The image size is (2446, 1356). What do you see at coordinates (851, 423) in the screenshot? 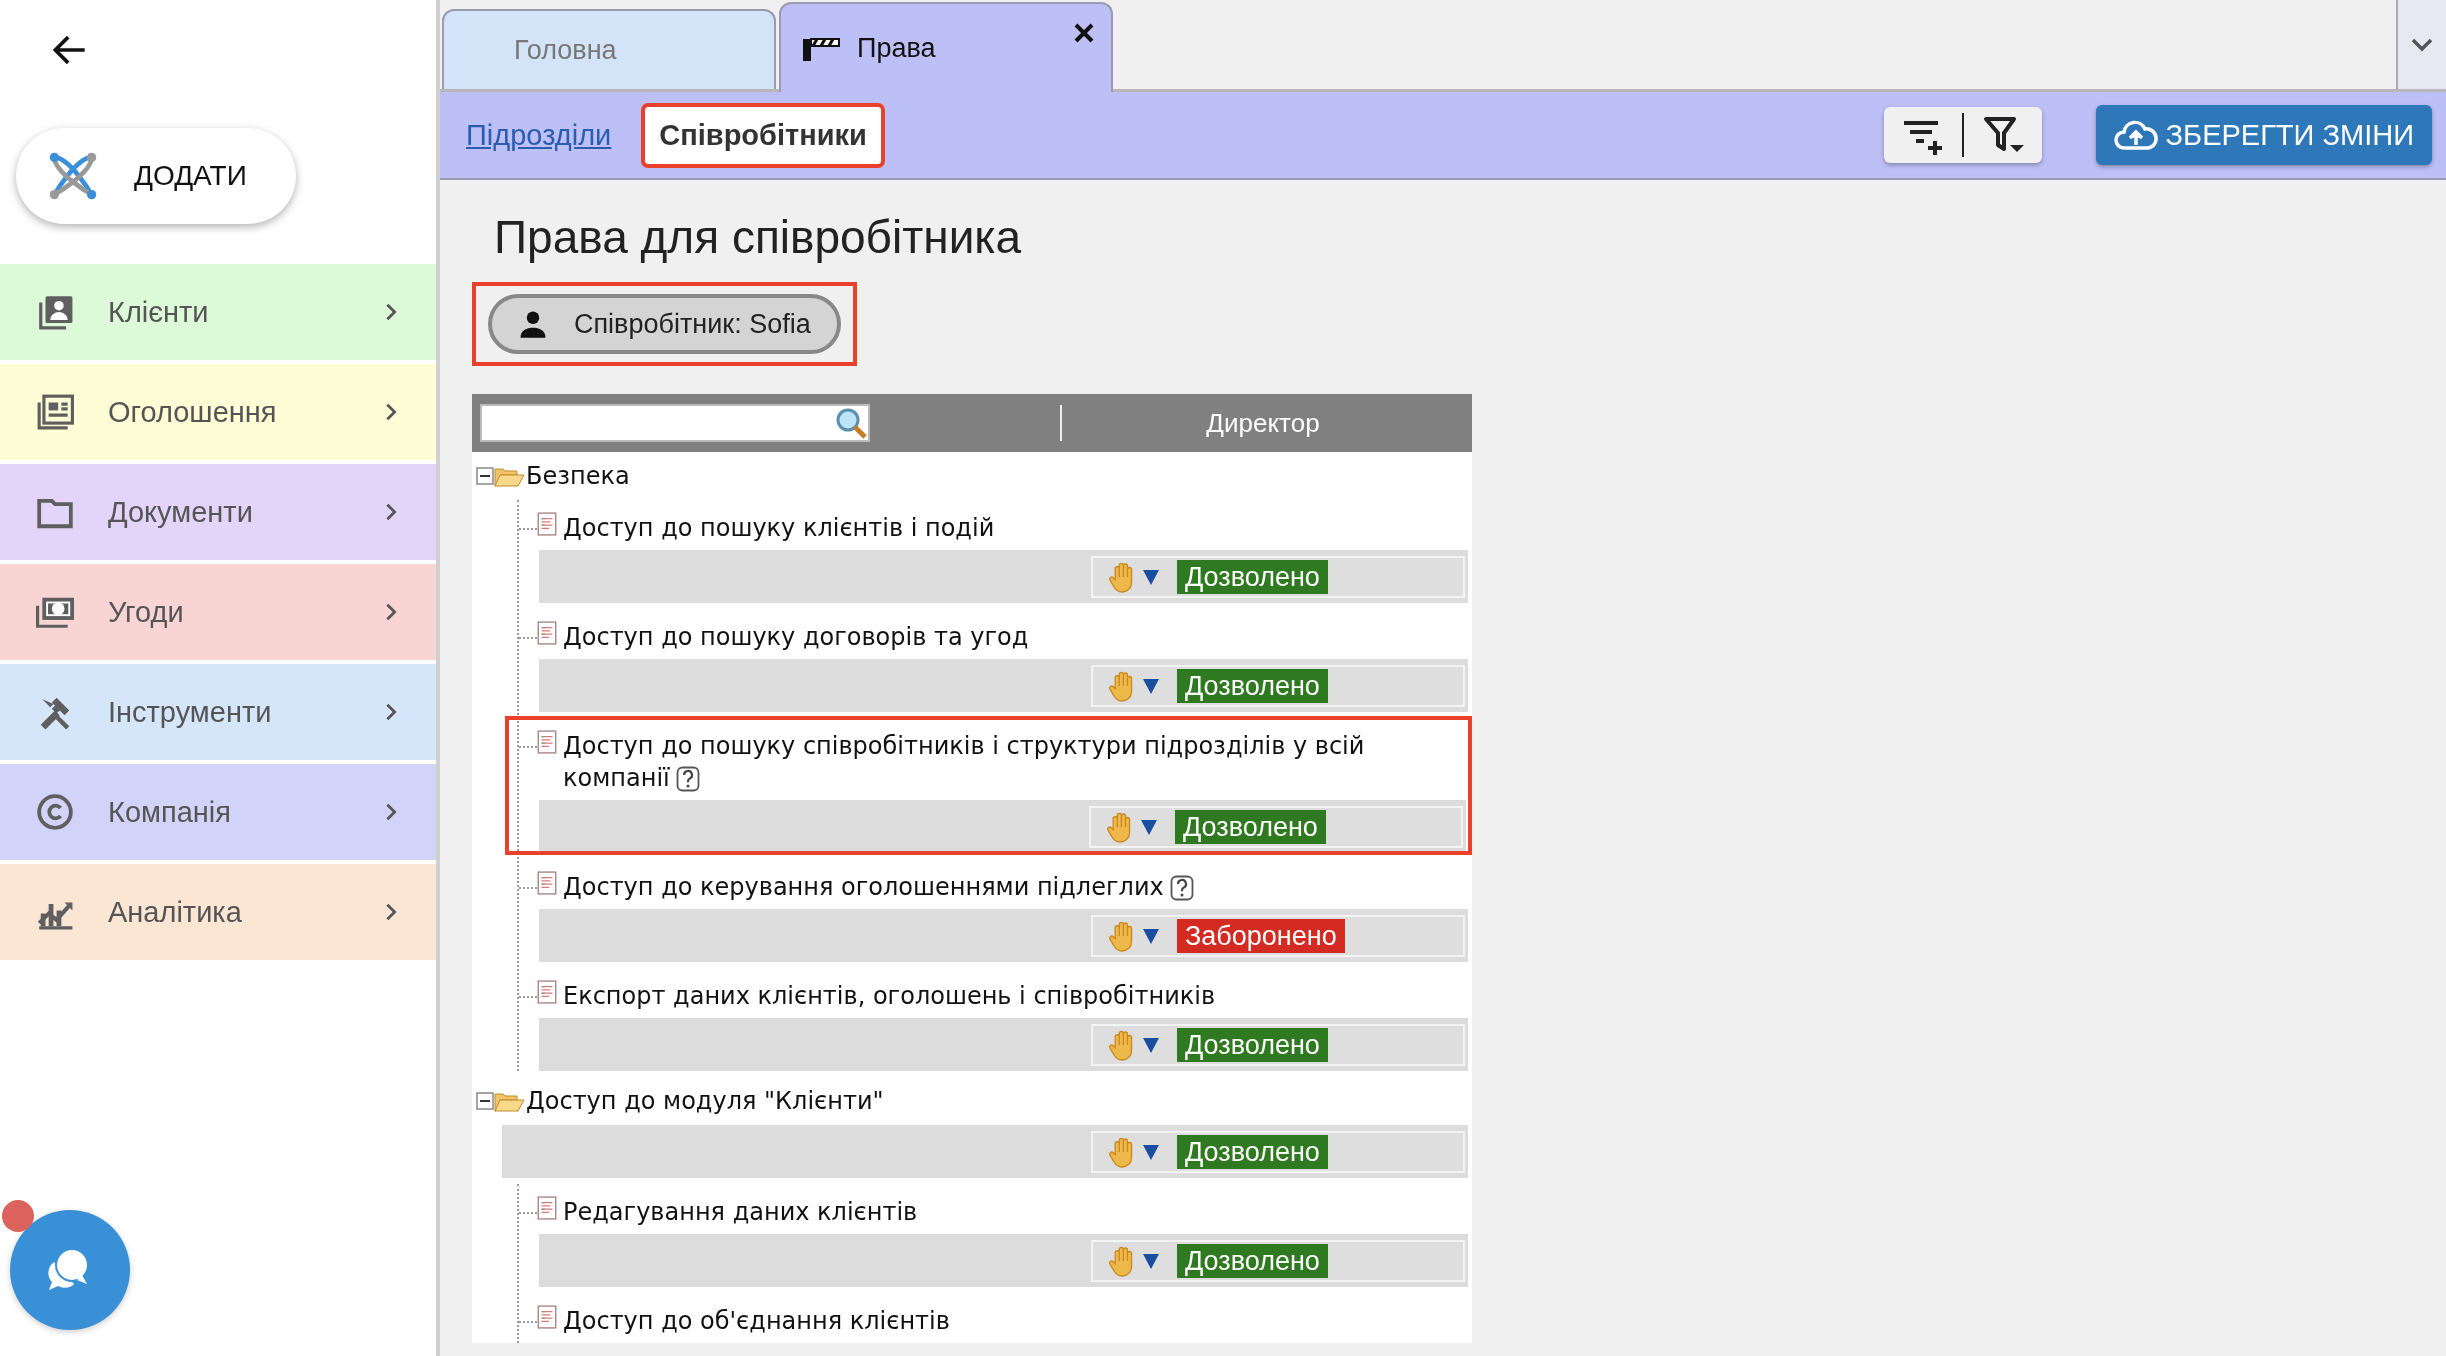
I see `search-icon` at bounding box center [851, 423].